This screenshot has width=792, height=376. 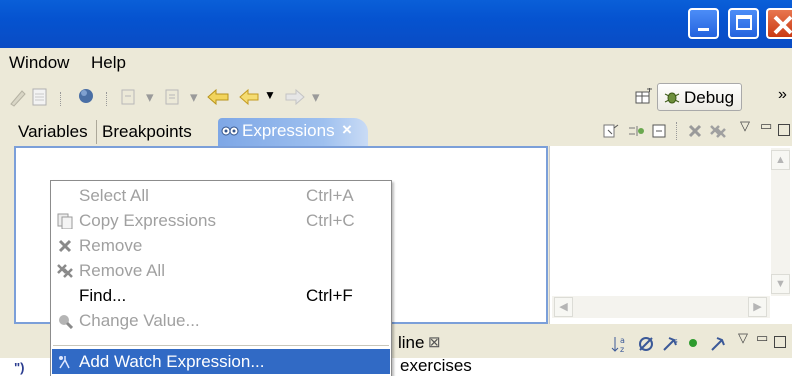 What do you see at coordinates (622, 340) in the screenshot?
I see `svg-text: a` at bounding box center [622, 340].